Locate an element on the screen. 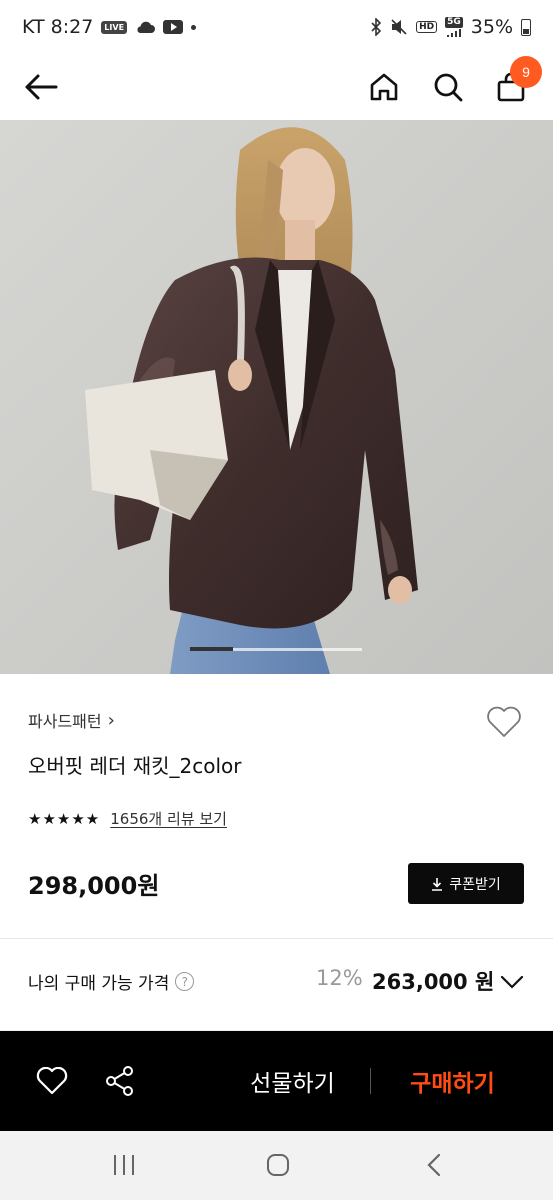 This screenshot has height=1200, width=553. action-separator is located at coordinates (370, 1081).